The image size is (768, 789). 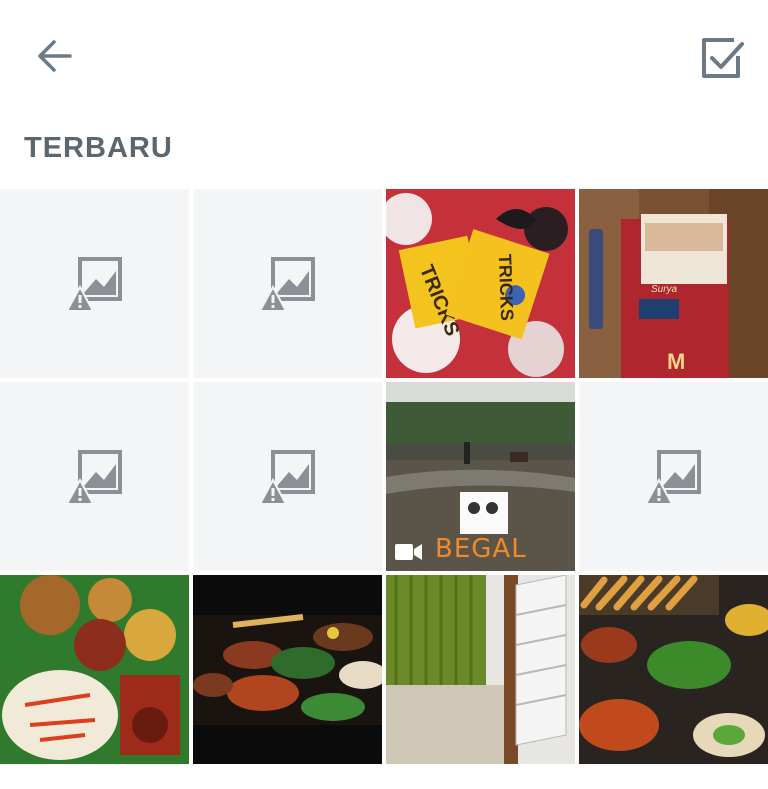 What do you see at coordinates (676, 361) in the screenshot?
I see `svg-text: M` at bounding box center [676, 361].